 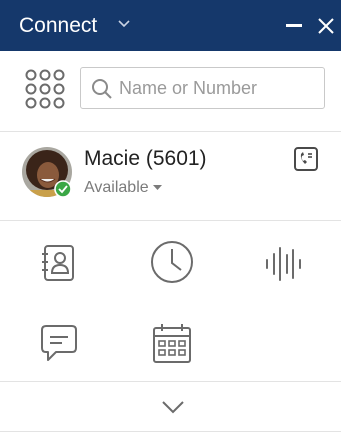 I want to click on close-icon, so click(x=326, y=26).